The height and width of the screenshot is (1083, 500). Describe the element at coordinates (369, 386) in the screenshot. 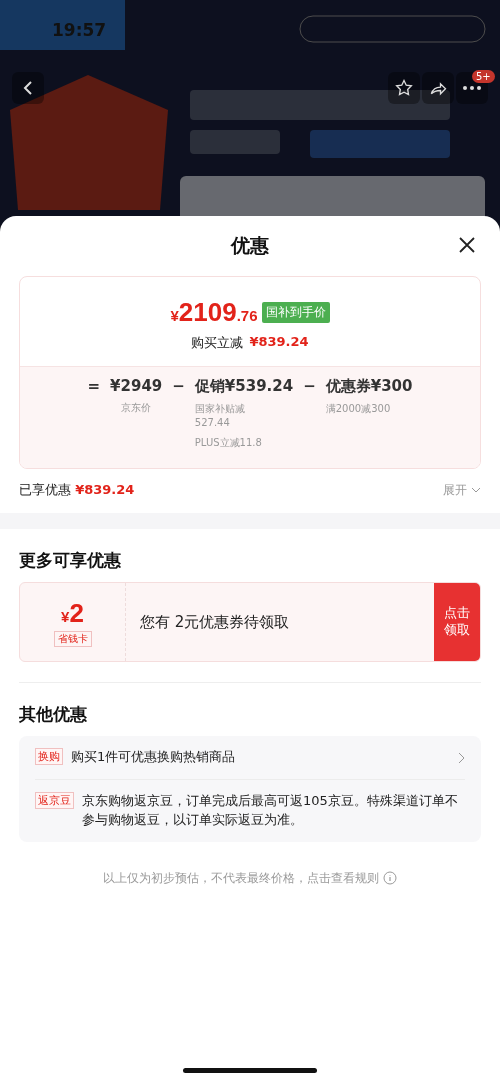

I see `price-term: 优惠券¥300` at that location.